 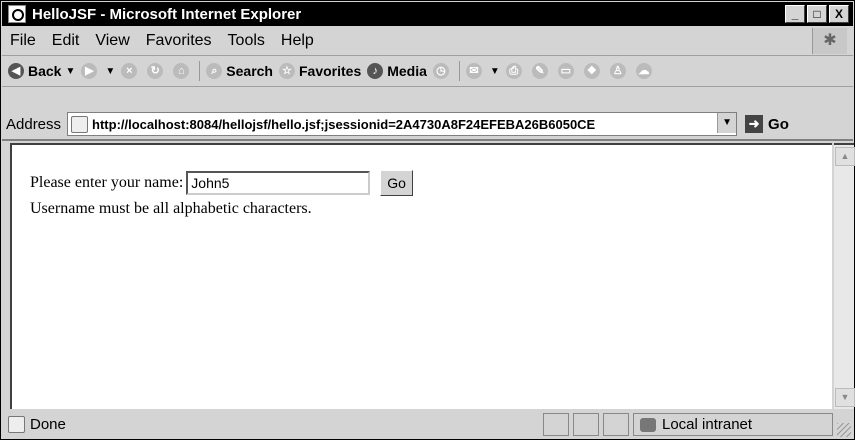 What do you see at coordinates (845, 156) in the screenshot?
I see `scroll-up-icon: ▲` at bounding box center [845, 156].